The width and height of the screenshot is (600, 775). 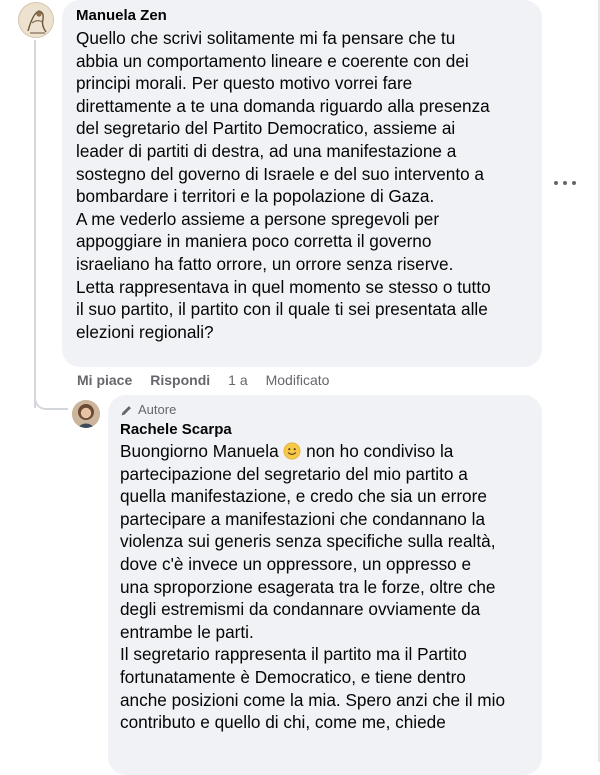 What do you see at coordinates (126, 409) in the screenshot?
I see `pencil-icon` at bounding box center [126, 409].